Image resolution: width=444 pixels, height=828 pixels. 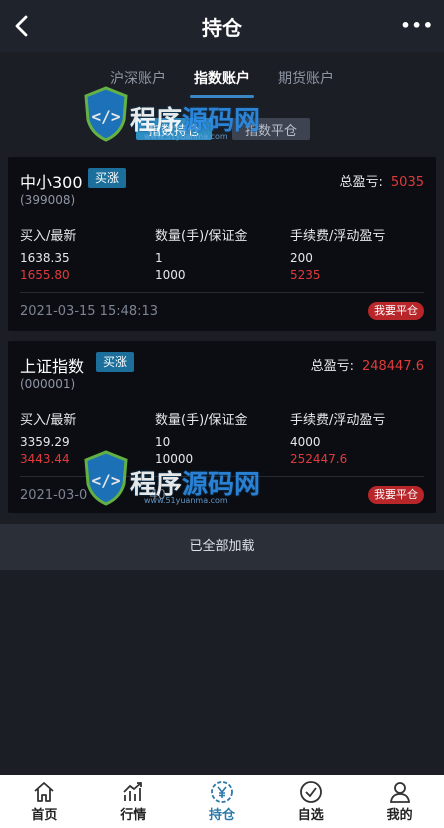 I want to click on instrument-name: 中小300, so click(x=51, y=182).